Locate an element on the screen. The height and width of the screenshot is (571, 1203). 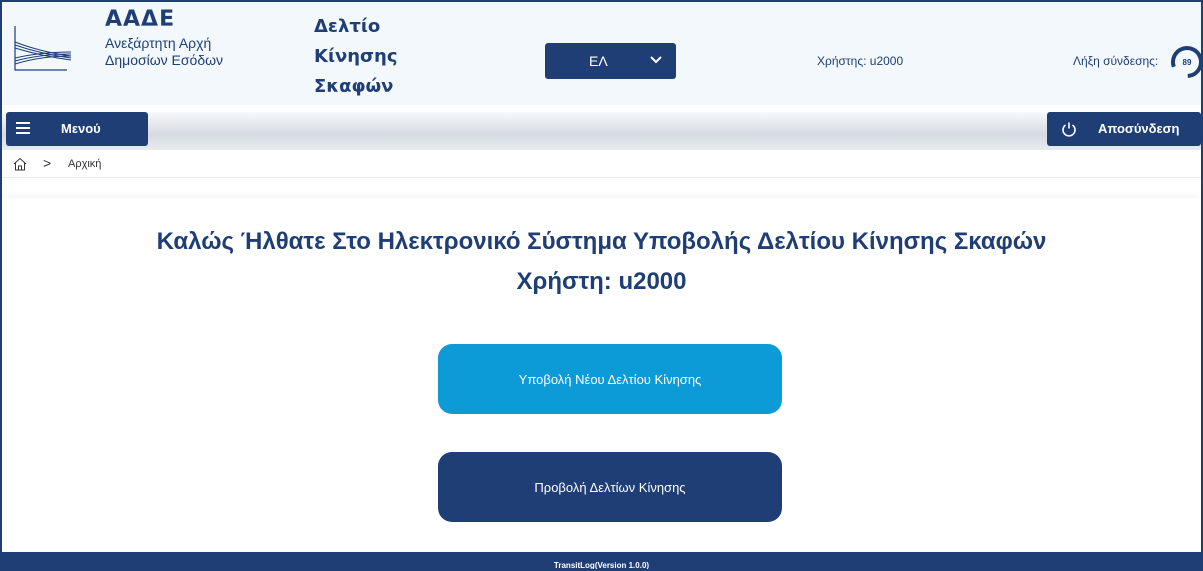
logout-button: Αποσύνδεση is located at coordinates (1124, 129).